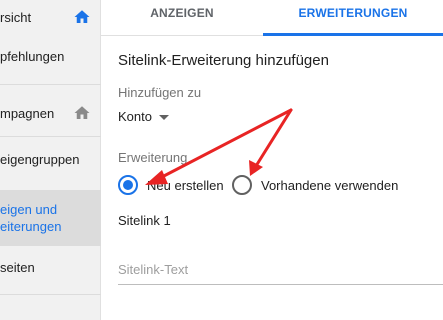 This screenshot has width=443, height=320. I want to click on tab-anzeigen: ANZEIGEN, so click(182, 18).